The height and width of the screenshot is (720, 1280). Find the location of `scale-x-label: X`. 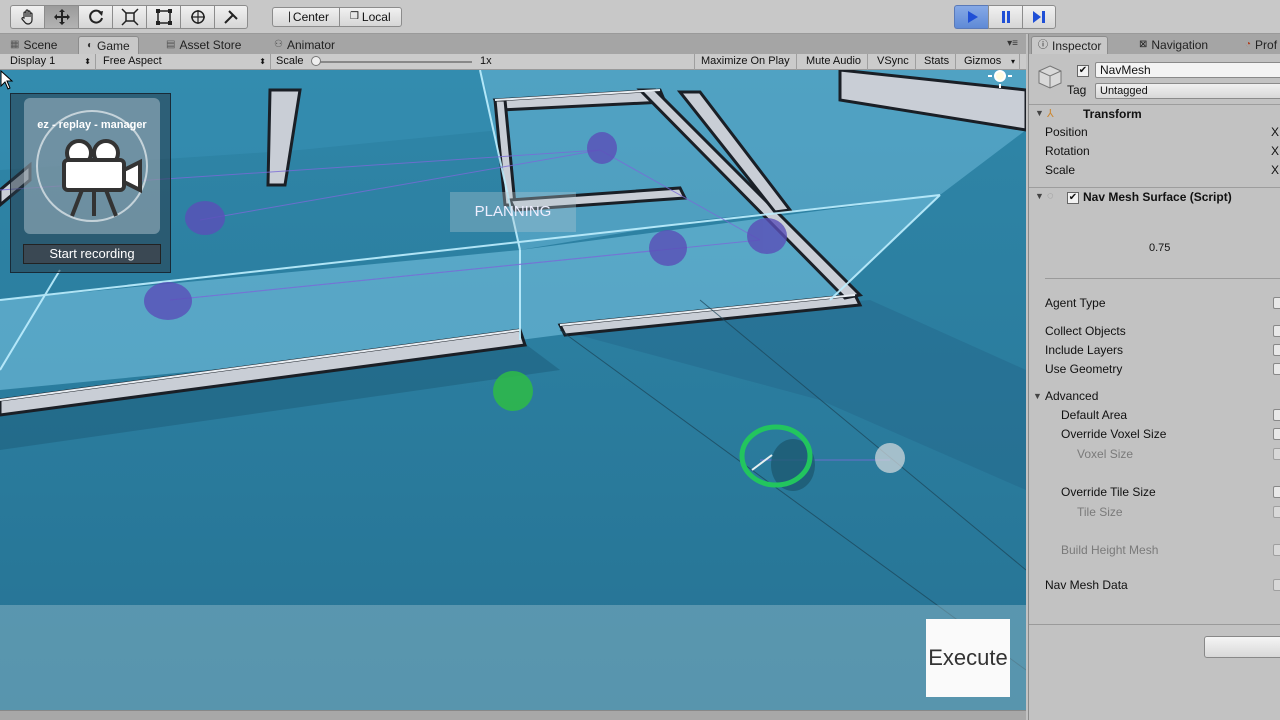

scale-x-label: X is located at coordinates (1275, 170).